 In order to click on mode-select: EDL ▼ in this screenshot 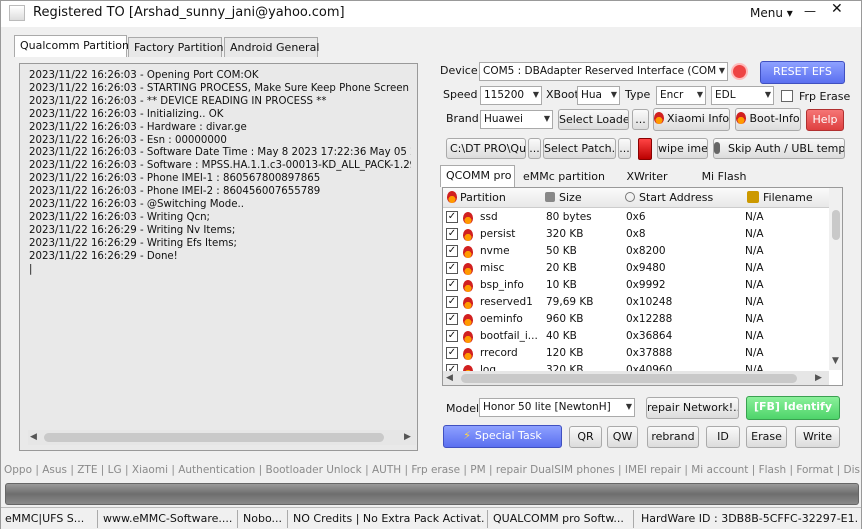, I will do `click(742, 95)`.